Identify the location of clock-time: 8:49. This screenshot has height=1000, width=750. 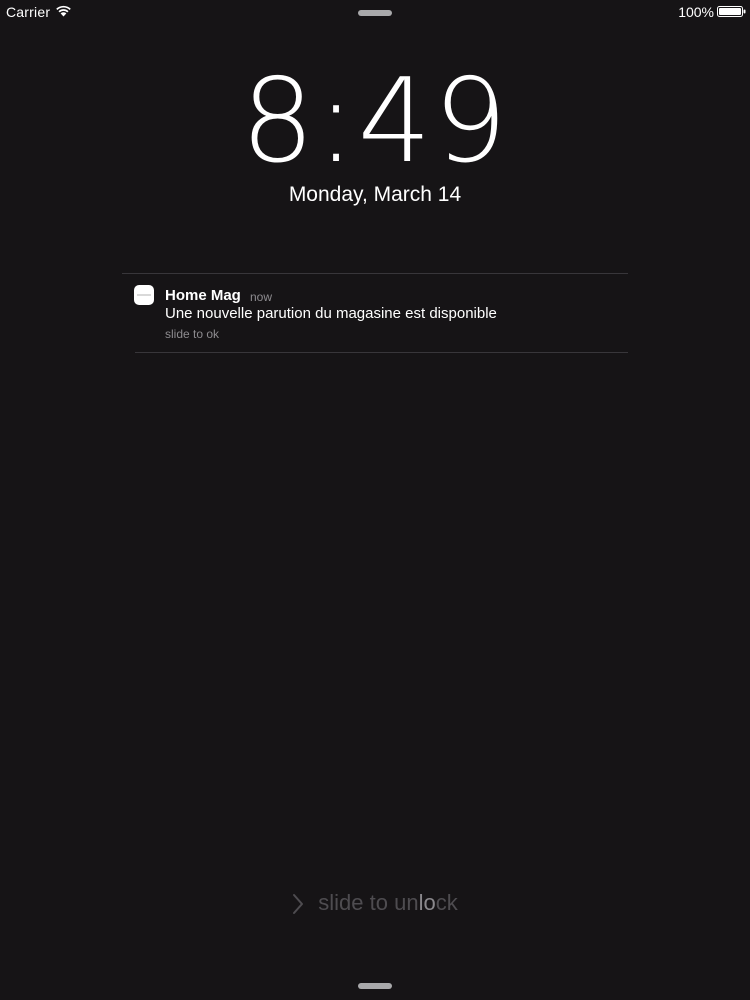
(375, 122).